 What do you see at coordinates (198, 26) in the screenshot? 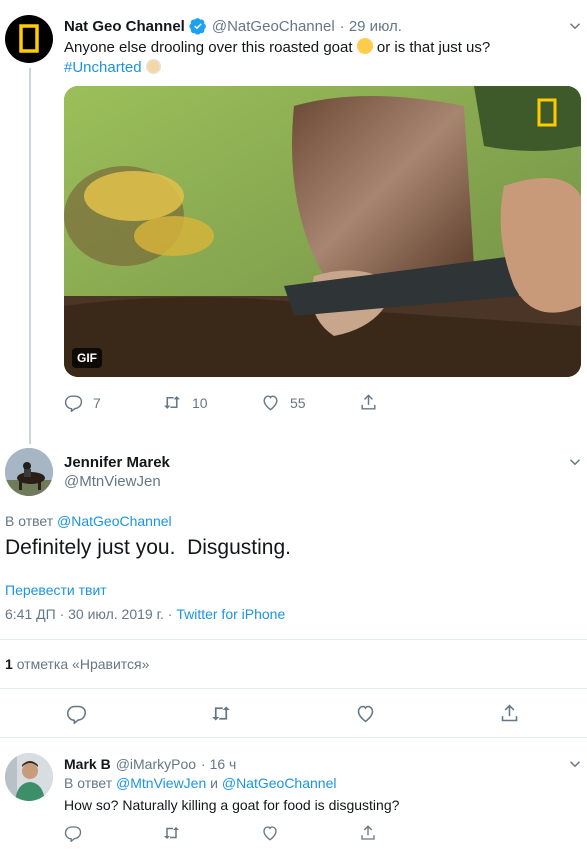
I see `verified-badge-icon` at bounding box center [198, 26].